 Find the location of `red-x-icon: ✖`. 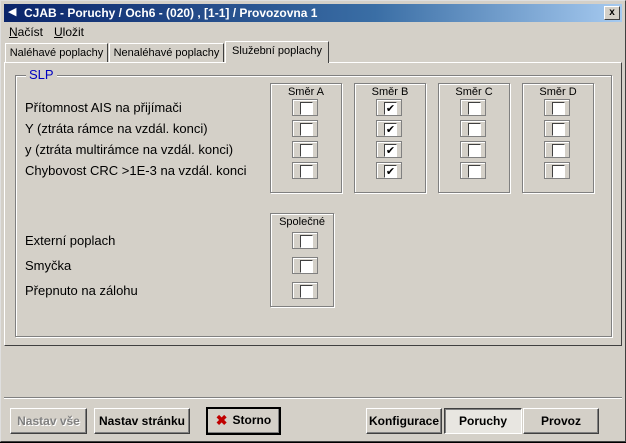

red-x-icon: ✖ is located at coordinates (221, 420).